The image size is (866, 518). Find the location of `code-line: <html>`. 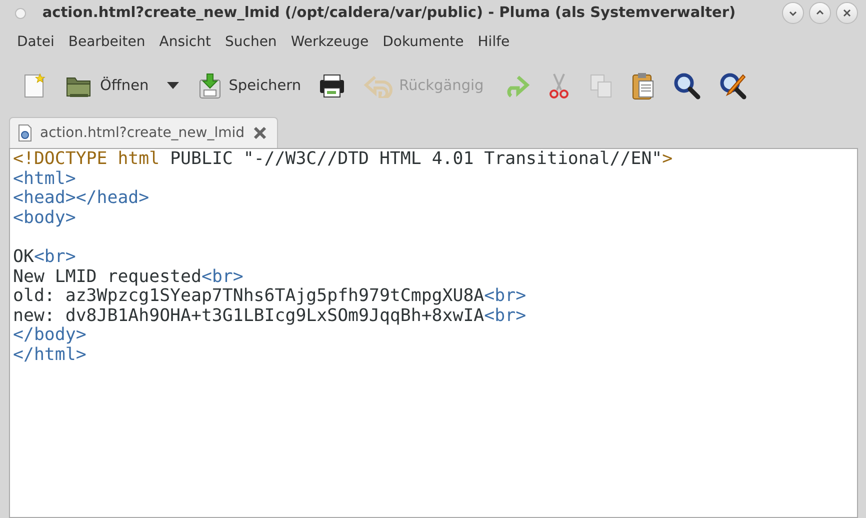

code-line: <html> is located at coordinates (44, 178).